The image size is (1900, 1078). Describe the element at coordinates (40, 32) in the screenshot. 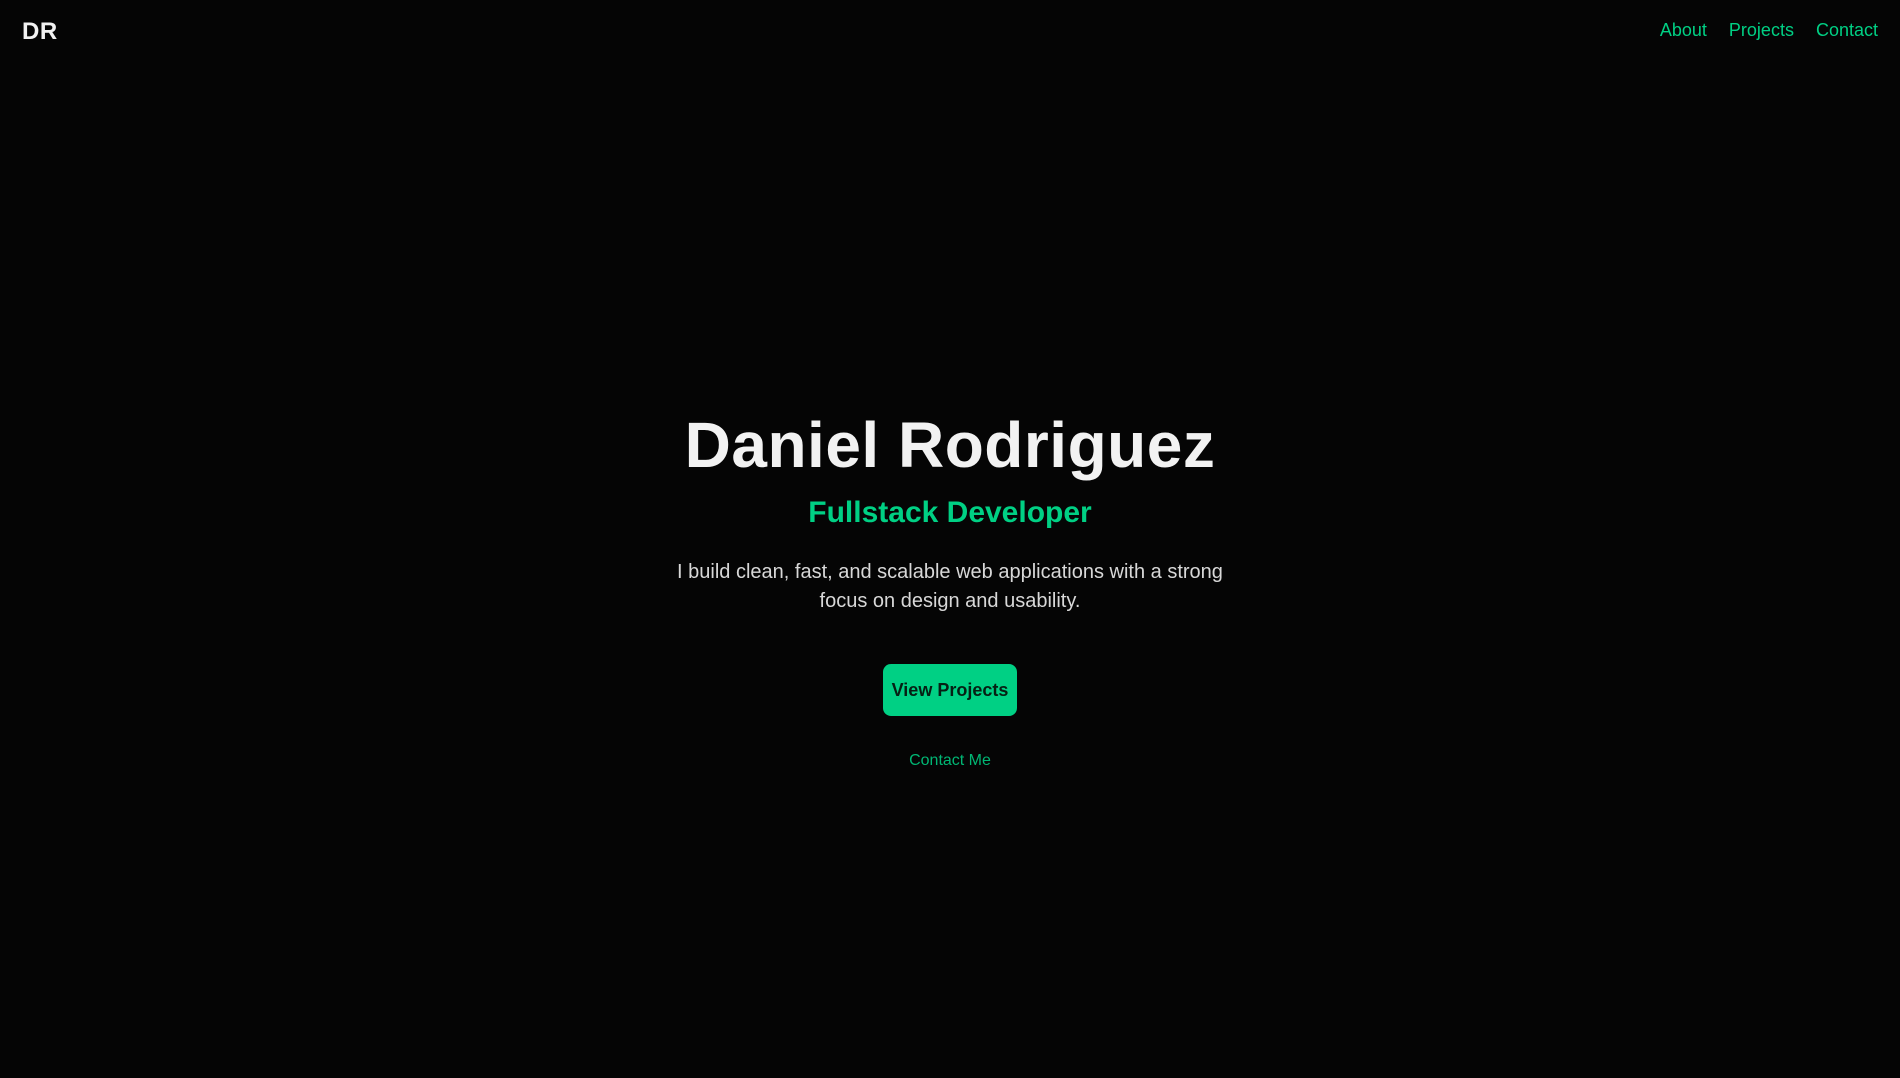

I see `site-logo: DR` at that location.